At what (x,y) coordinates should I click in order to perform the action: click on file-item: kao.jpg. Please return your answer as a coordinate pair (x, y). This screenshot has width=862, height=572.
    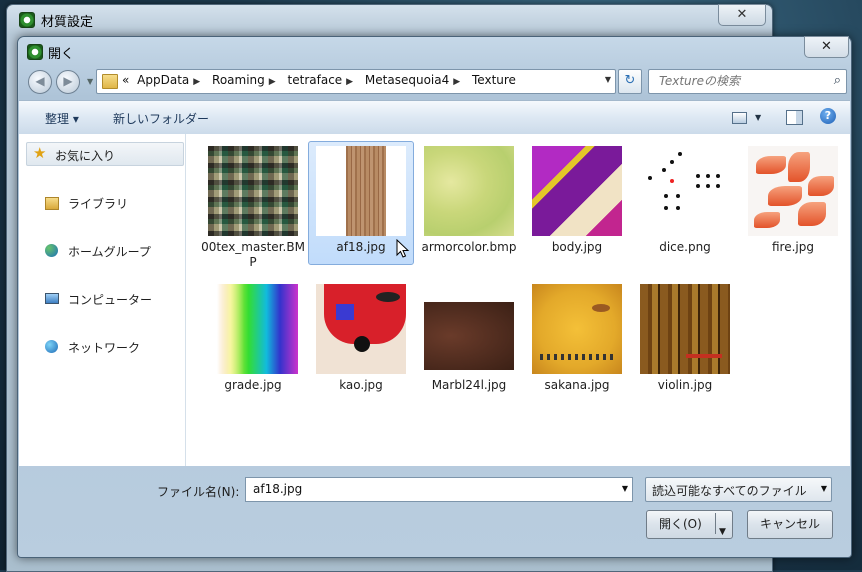
    Looking at the image, I should click on (361, 341).